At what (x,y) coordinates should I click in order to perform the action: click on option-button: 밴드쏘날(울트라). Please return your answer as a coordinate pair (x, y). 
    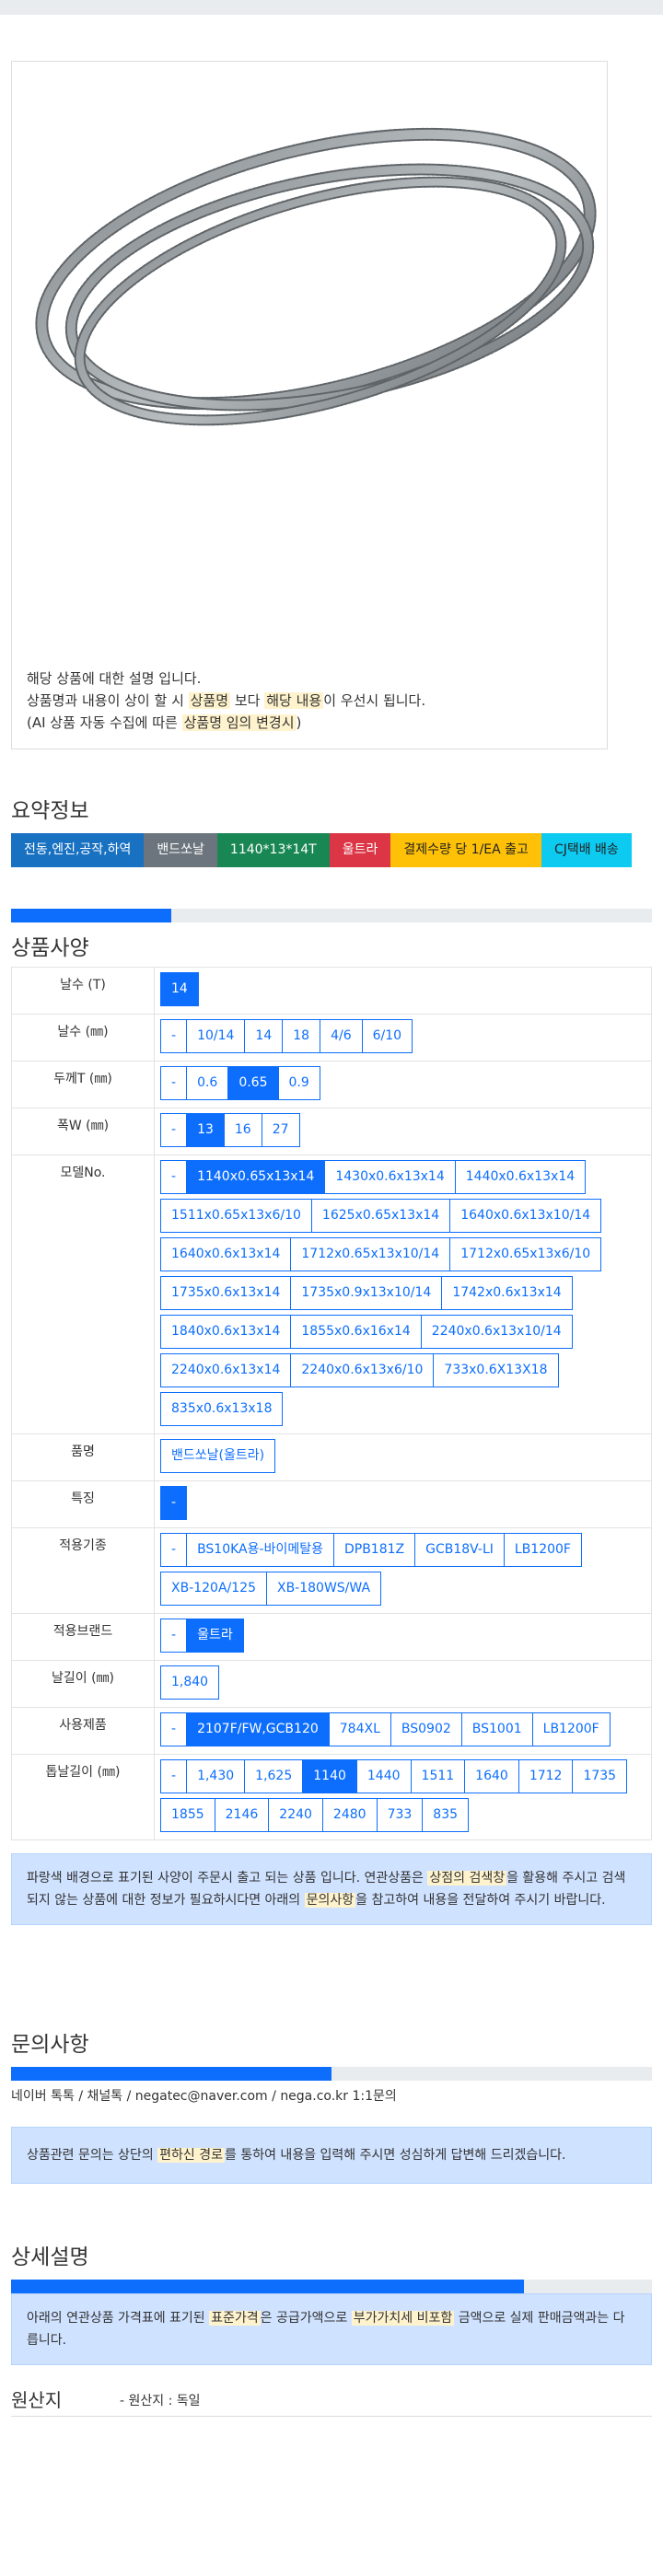
    Looking at the image, I should click on (218, 1456).